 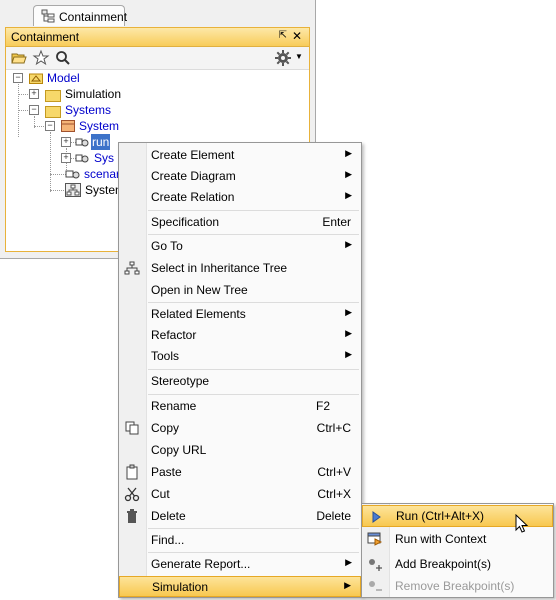 What do you see at coordinates (457, 564) in the screenshot?
I see `menu-item-add-breakpoints: Add Breakpoint(s)` at bounding box center [457, 564].